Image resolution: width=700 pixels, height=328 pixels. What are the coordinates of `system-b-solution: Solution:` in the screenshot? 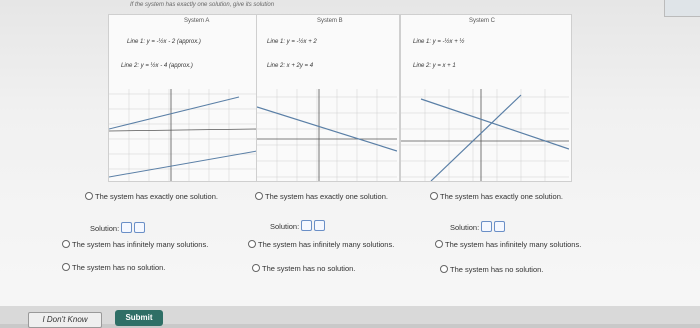 It's located at (298, 225).